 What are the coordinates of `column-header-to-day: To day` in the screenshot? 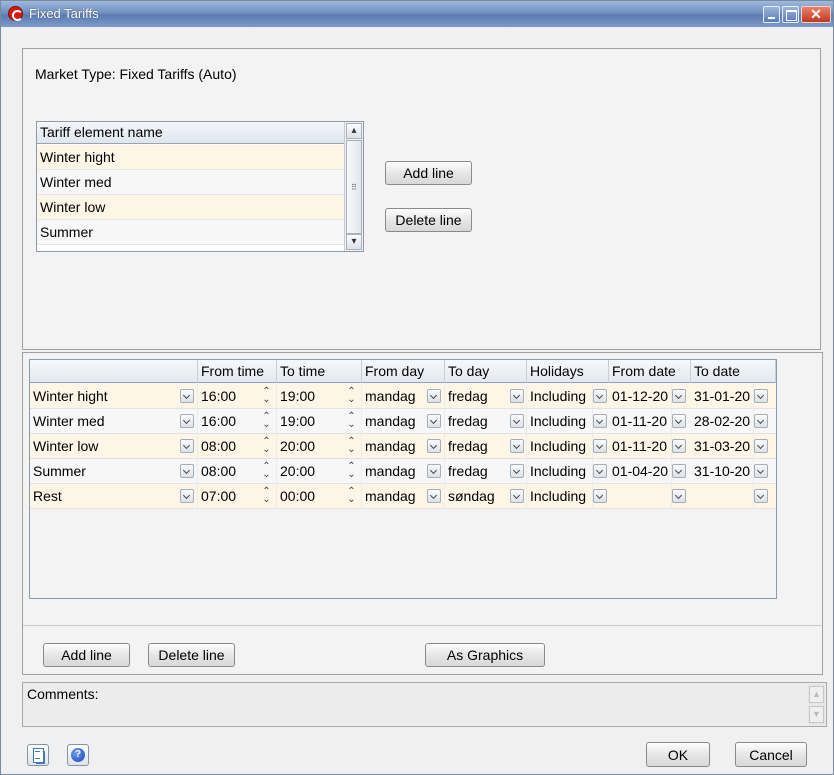 It's located at (486, 371).